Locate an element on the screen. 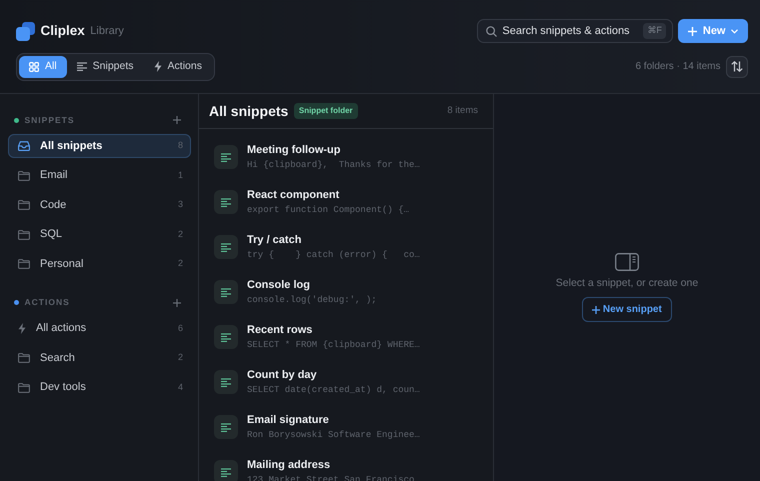 Image resolution: width=760 pixels, height=481 pixels. sidebar-item: Search 2 is located at coordinates (99, 358).